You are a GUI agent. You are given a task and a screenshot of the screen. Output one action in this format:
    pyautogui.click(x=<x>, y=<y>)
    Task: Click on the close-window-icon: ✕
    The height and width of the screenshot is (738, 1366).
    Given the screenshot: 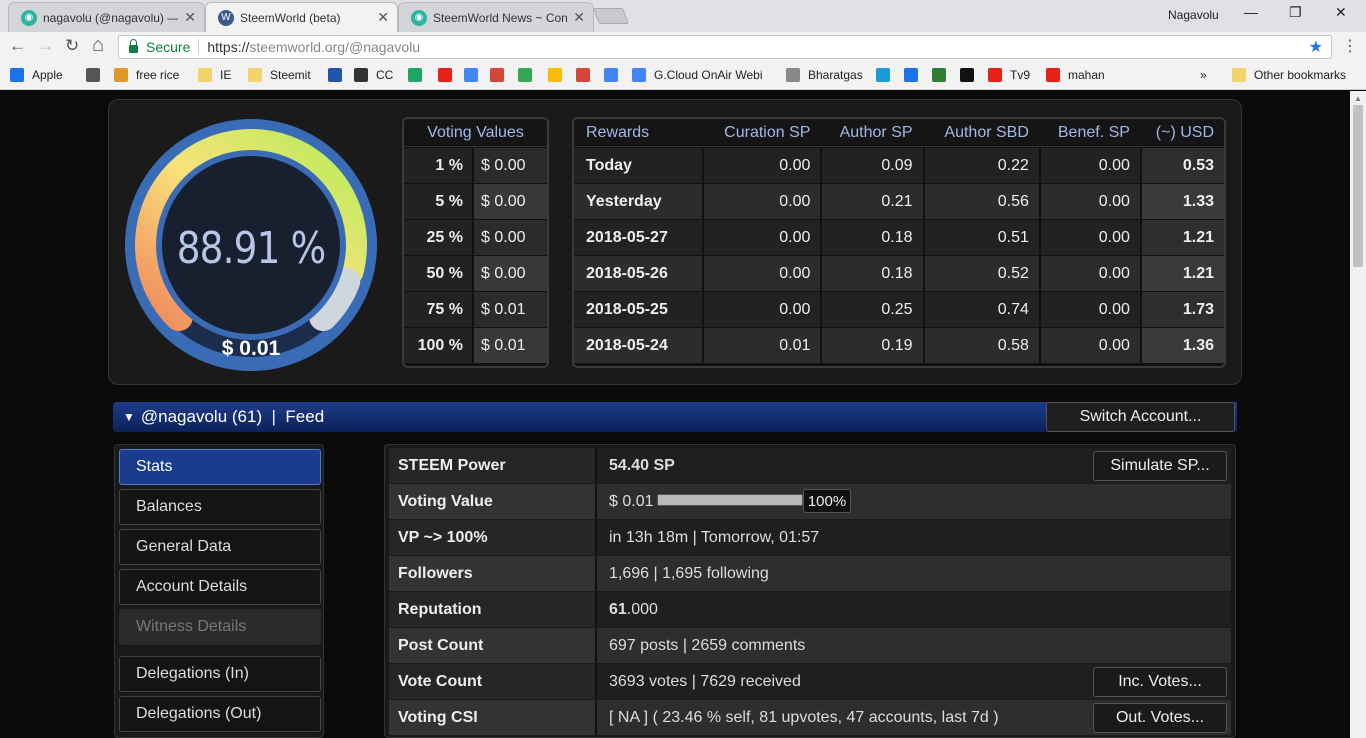 What is the action you would take?
    pyautogui.click(x=1341, y=12)
    